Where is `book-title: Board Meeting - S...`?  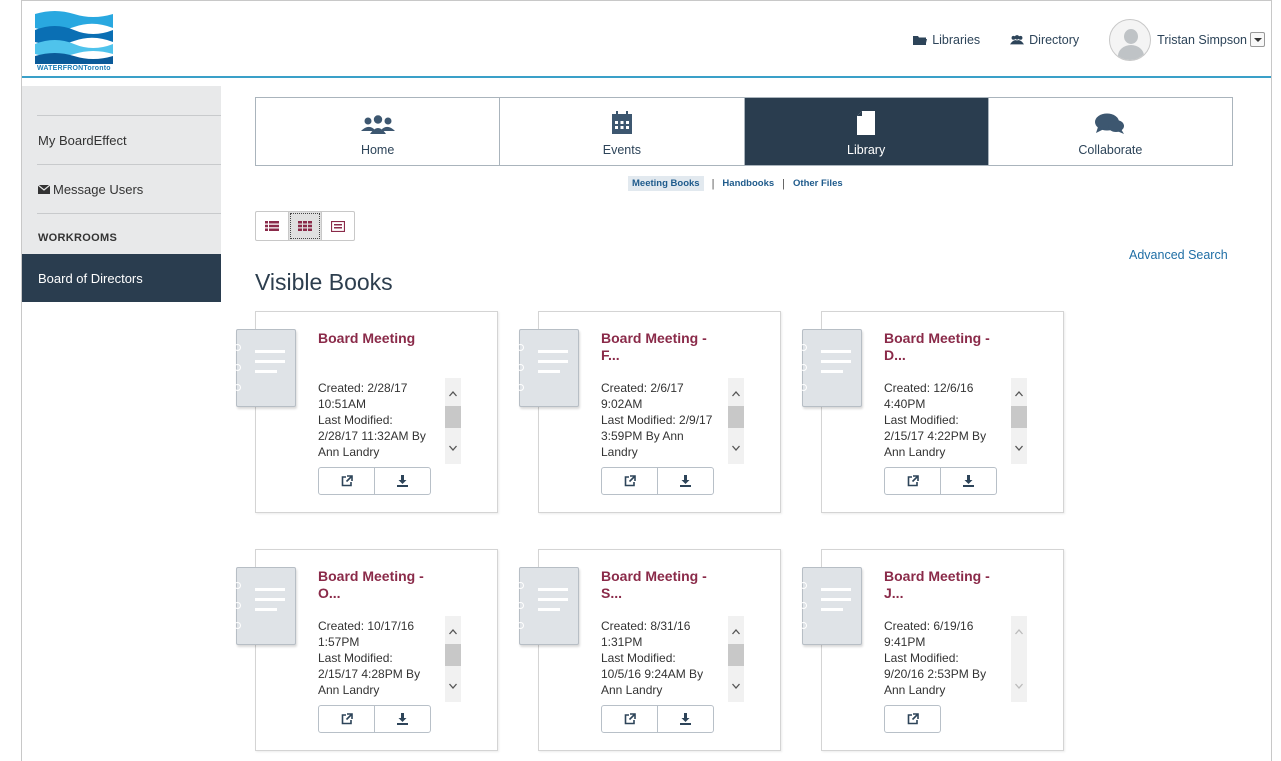 book-title: Board Meeting - S... is located at coordinates (671, 585).